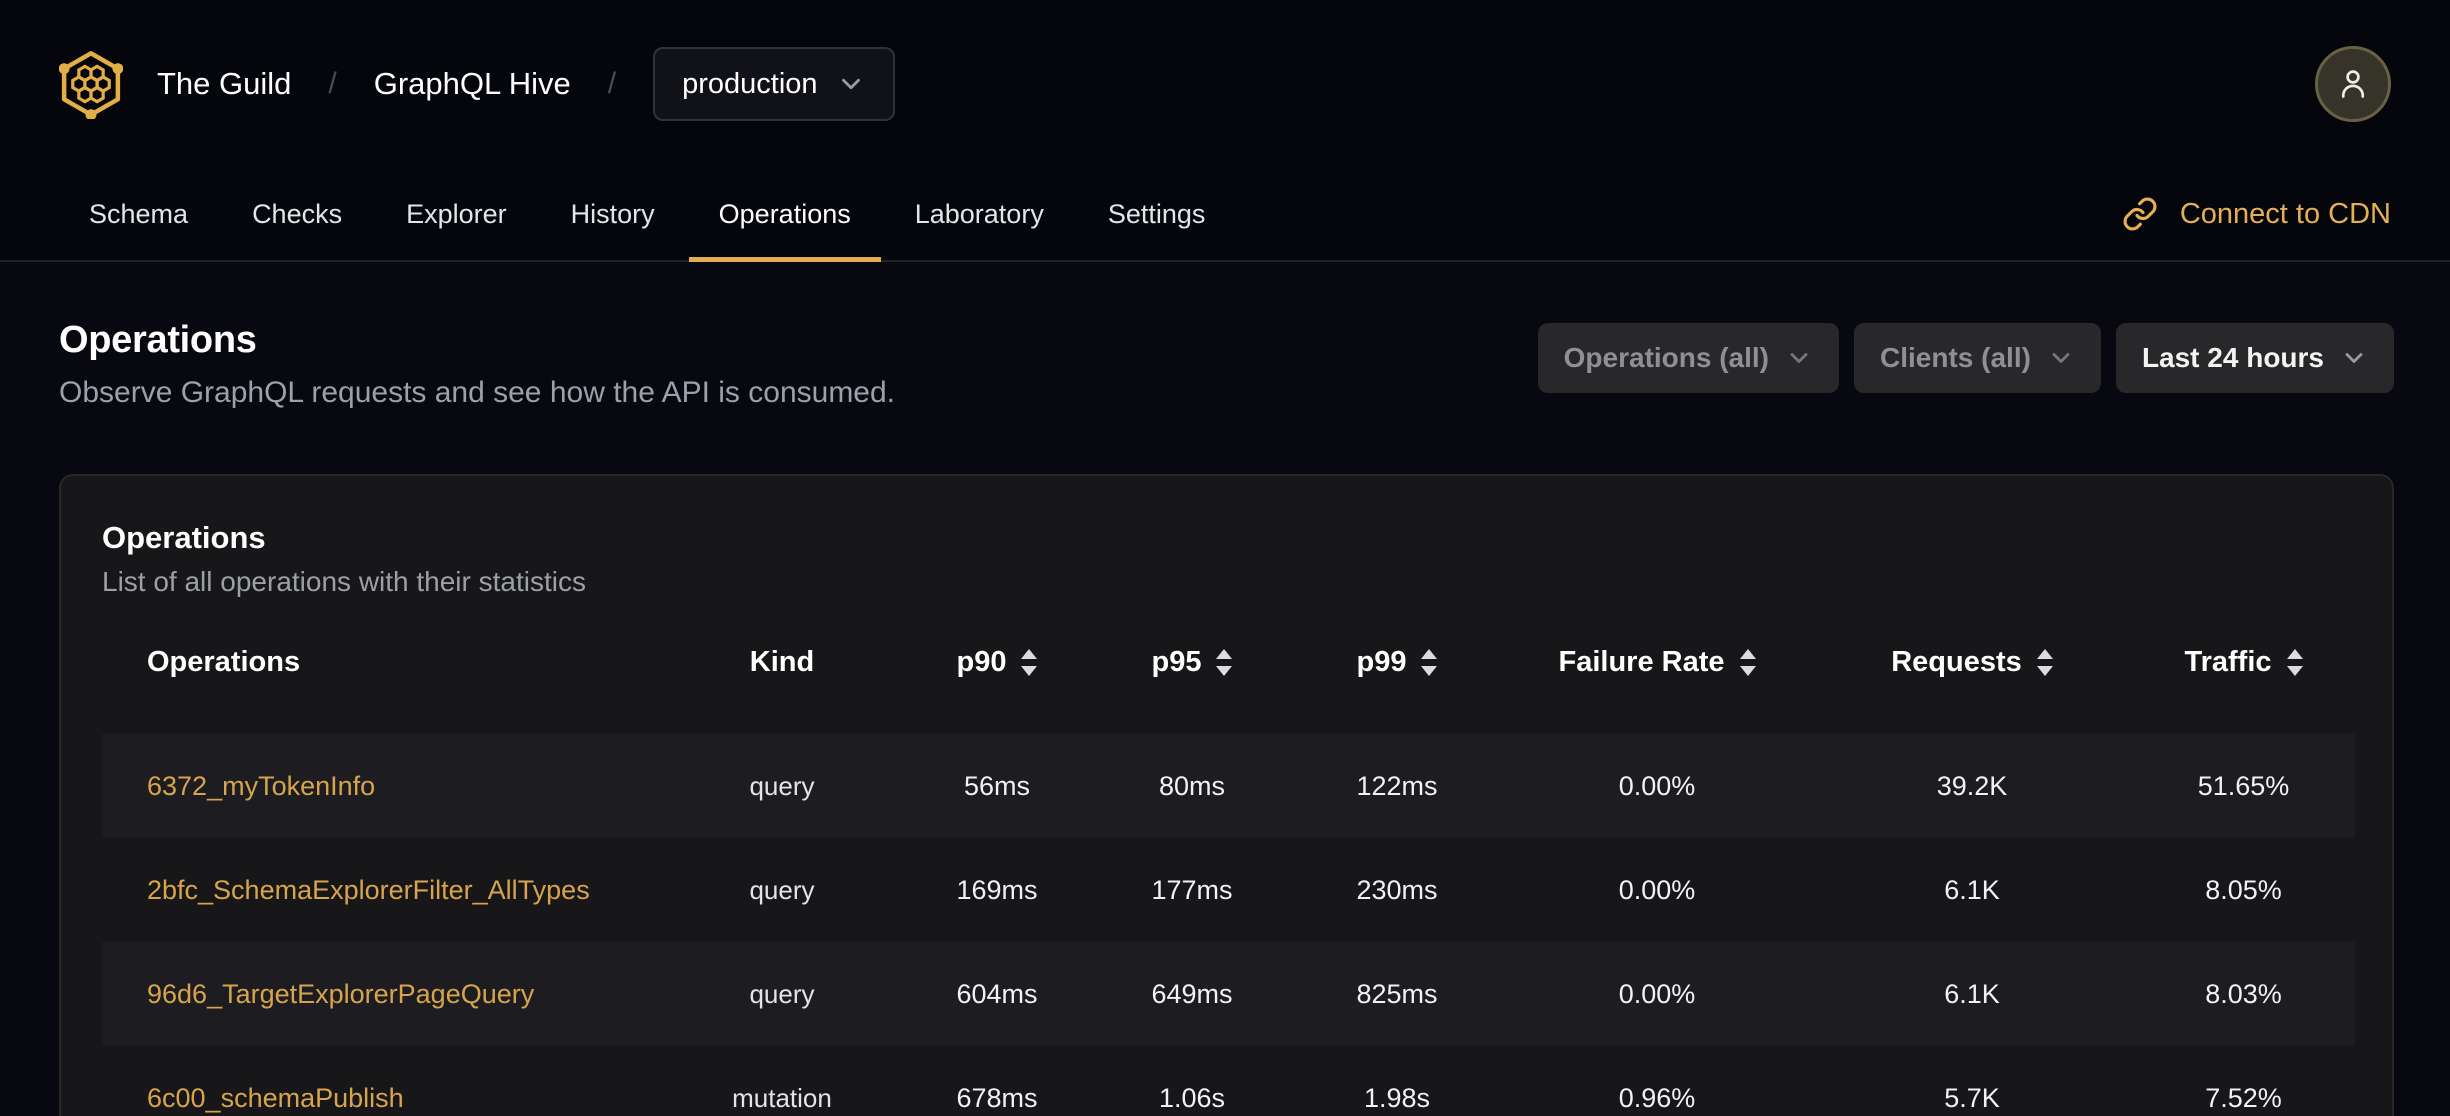 This screenshot has height=1116, width=2450. What do you see at coordinates (1192, 687) in the screenshot?
I see `column-header-p95: p95` at bounding box center [1192, 687].